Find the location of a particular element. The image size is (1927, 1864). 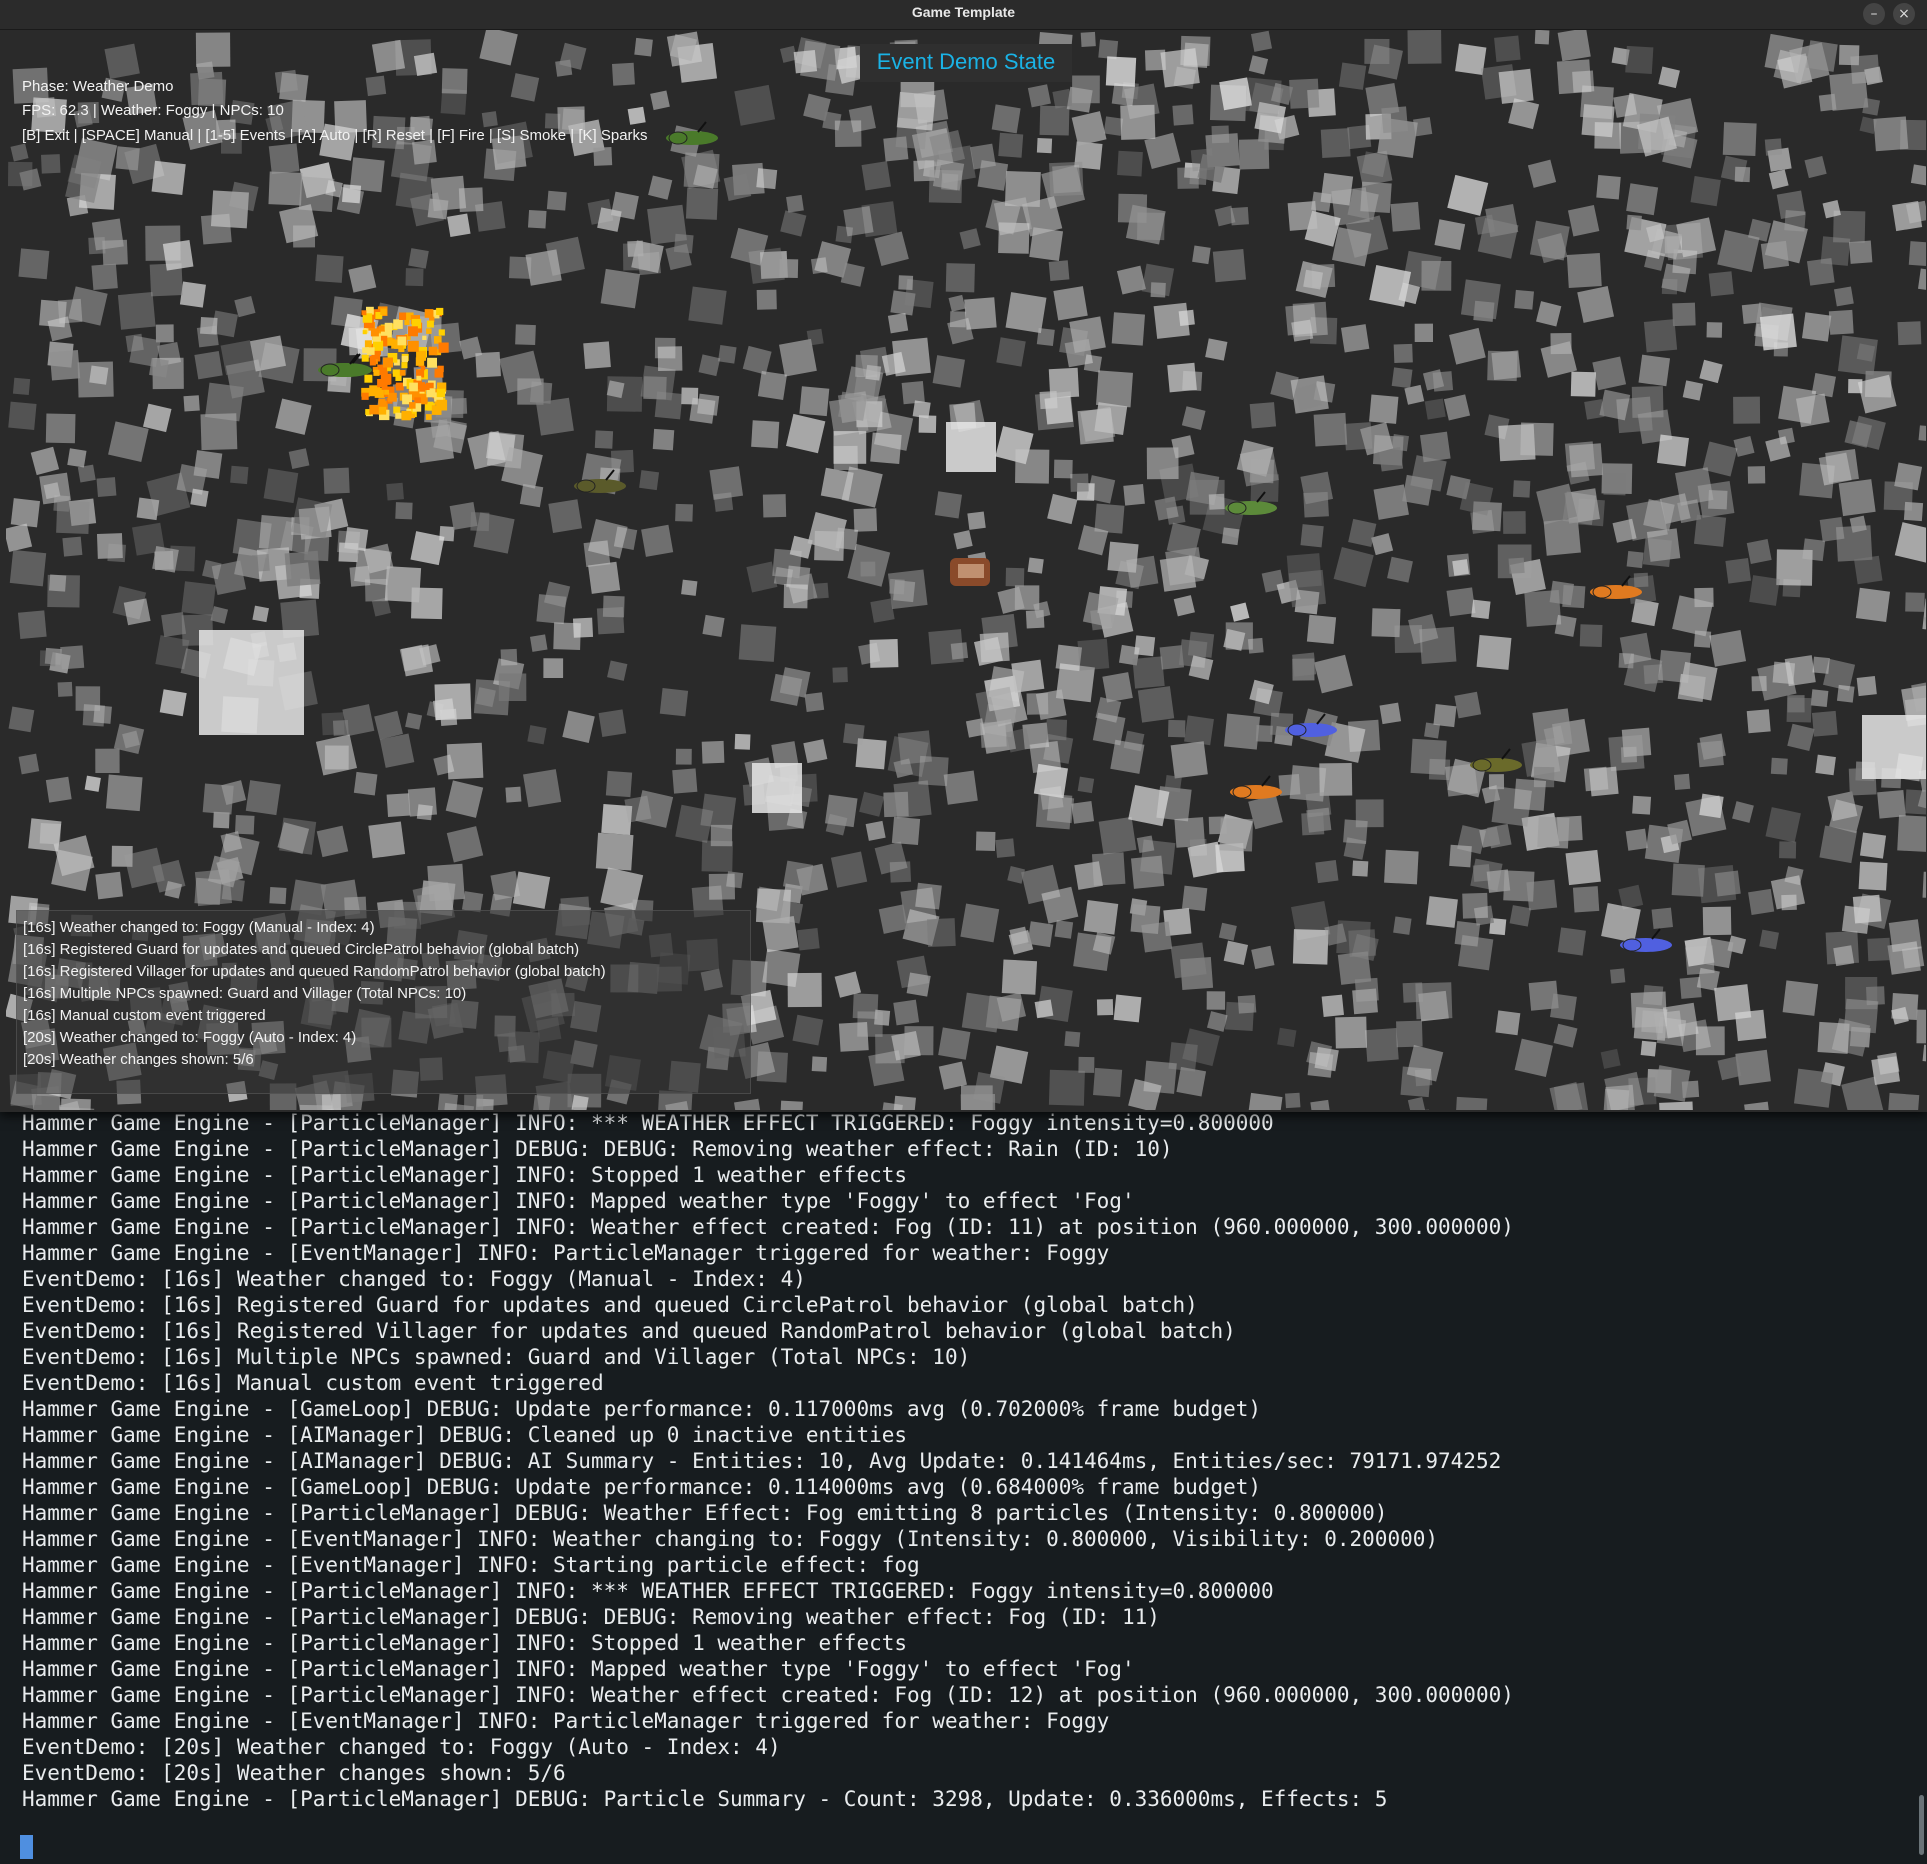

minimize-button: – is located at coordinates (1874, 14).